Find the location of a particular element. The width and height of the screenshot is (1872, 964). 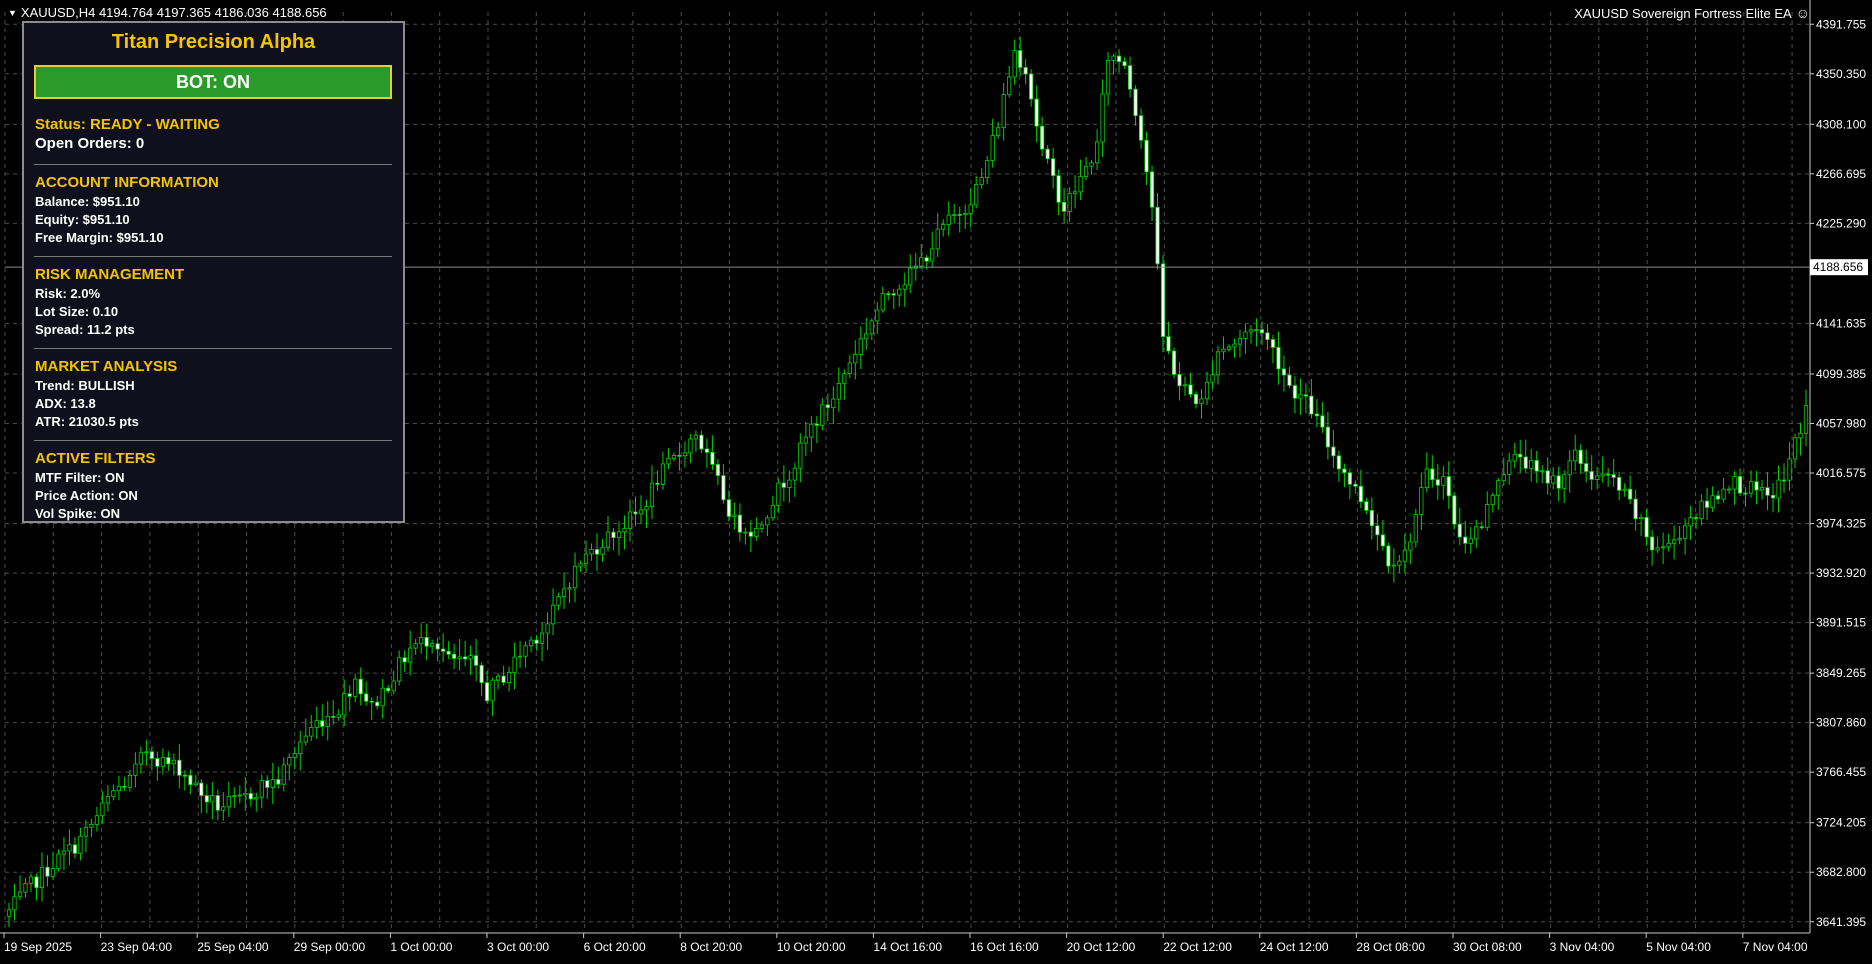

price-label: 3932.920 is located at coordinates (1841, 573).